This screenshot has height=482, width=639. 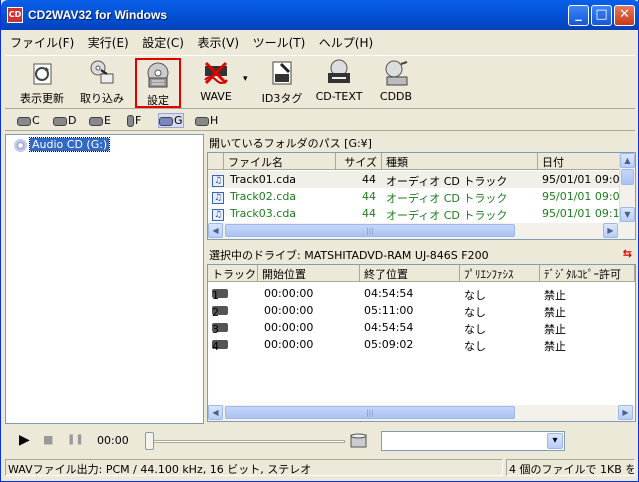 What do you see at coordinates (48, 439) in the screenshot?
I see `stop-button: ■` at bounding box center [48, 439].